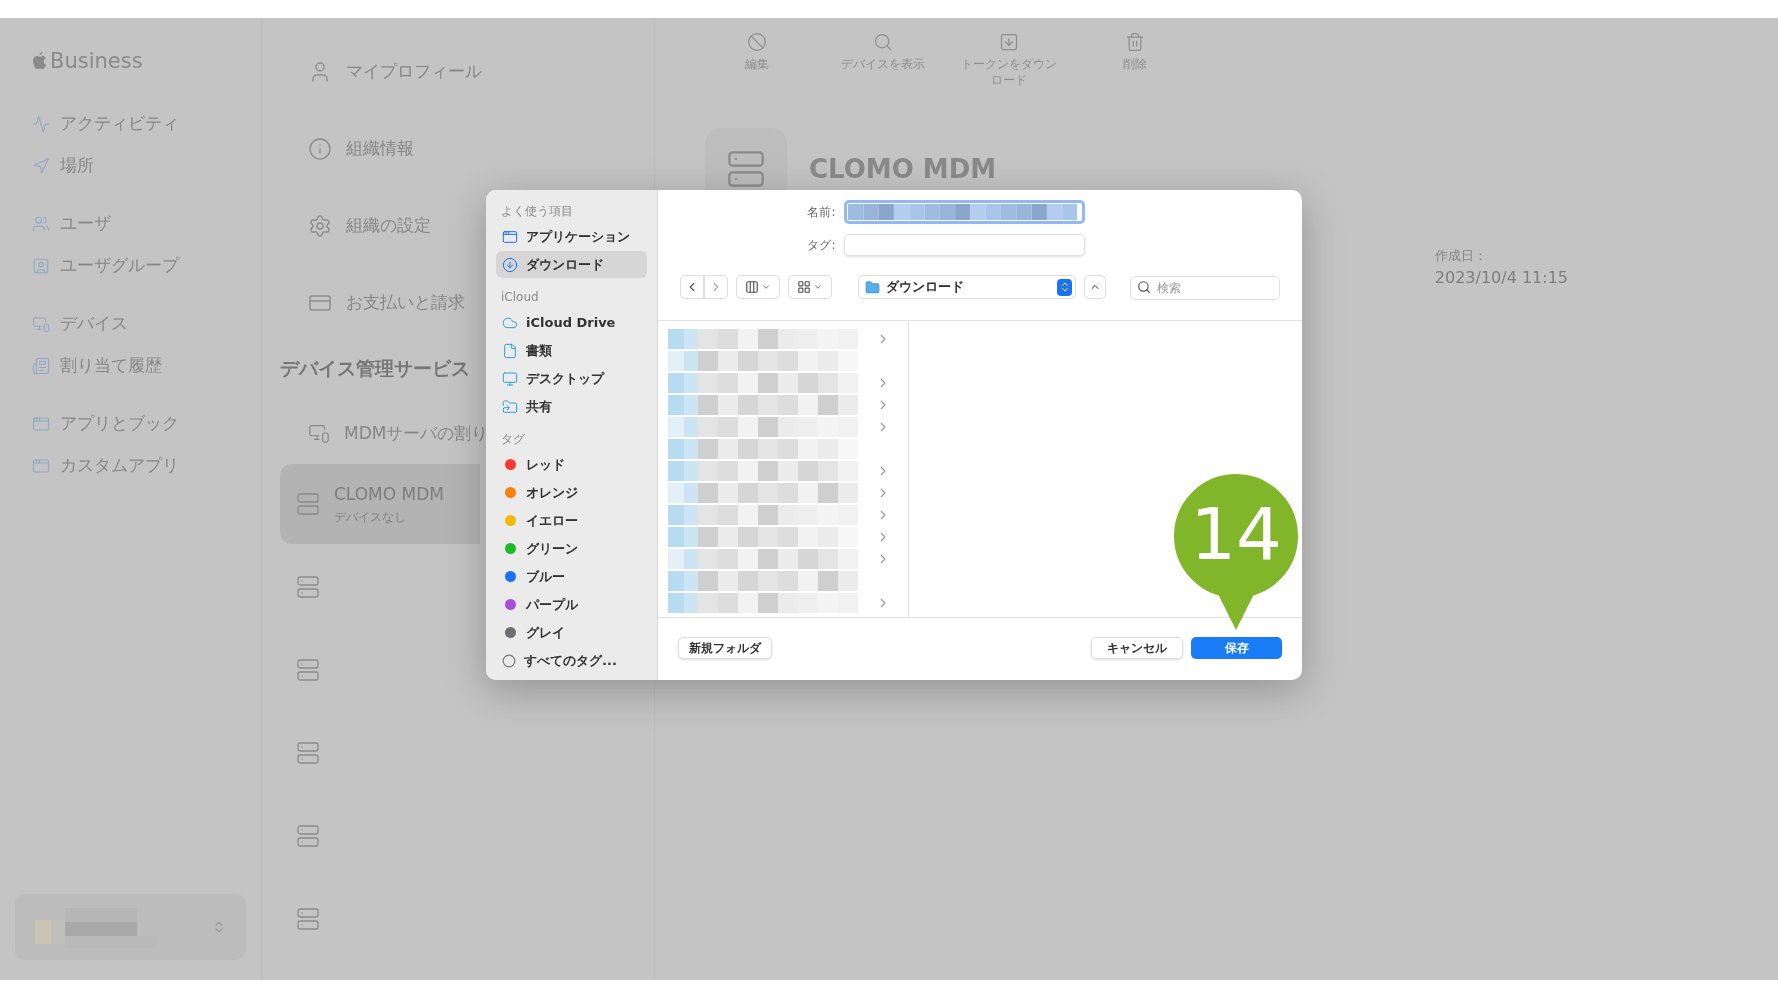 This screenshot has width=1778, height=1000. I want to click on sidebar-section-title: よく使う項目, so click(536, 211).